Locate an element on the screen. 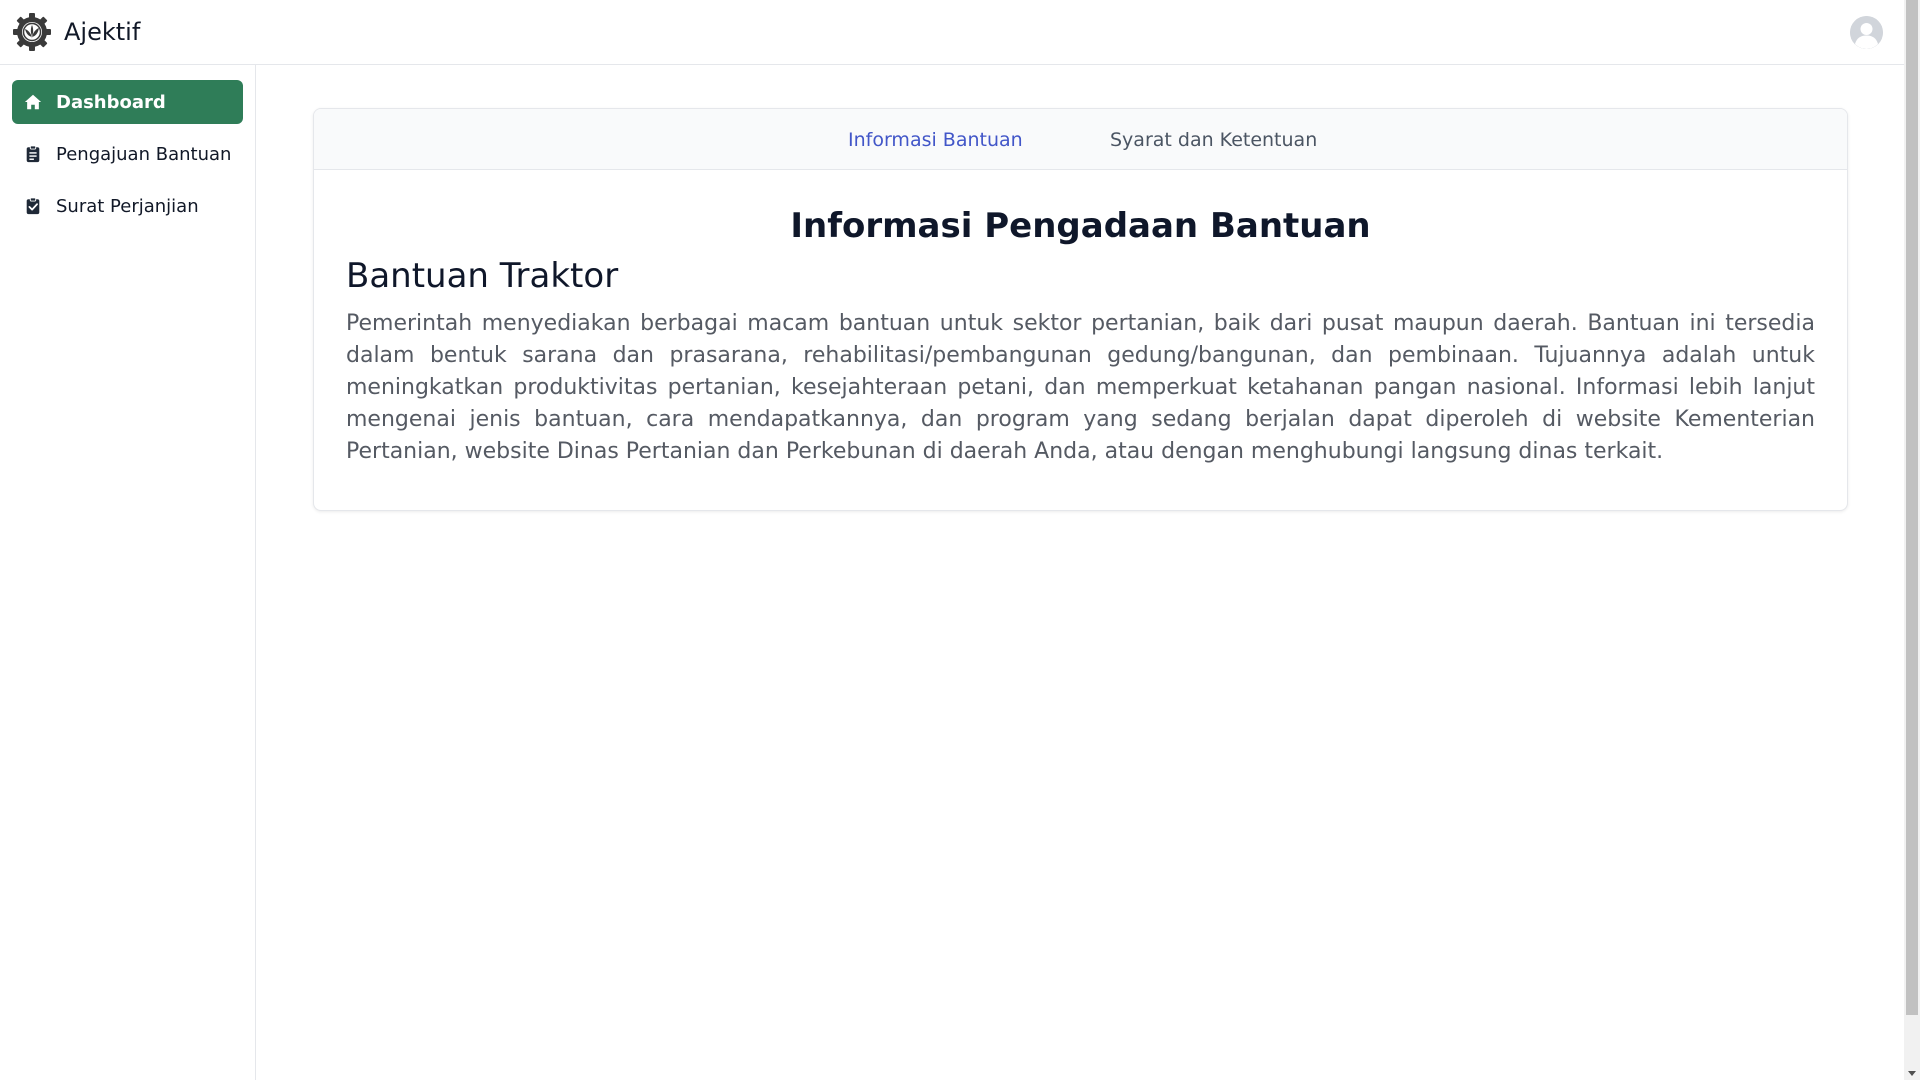  clipboard-list-icon is located at coordinates (33, 154).